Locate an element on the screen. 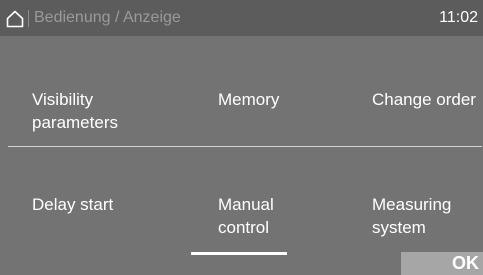 Image resolution: width=483 pixels, height=275 pixels. menu-item-visibility-parameters: Visibility parameters is located at coordinates (75, 111).